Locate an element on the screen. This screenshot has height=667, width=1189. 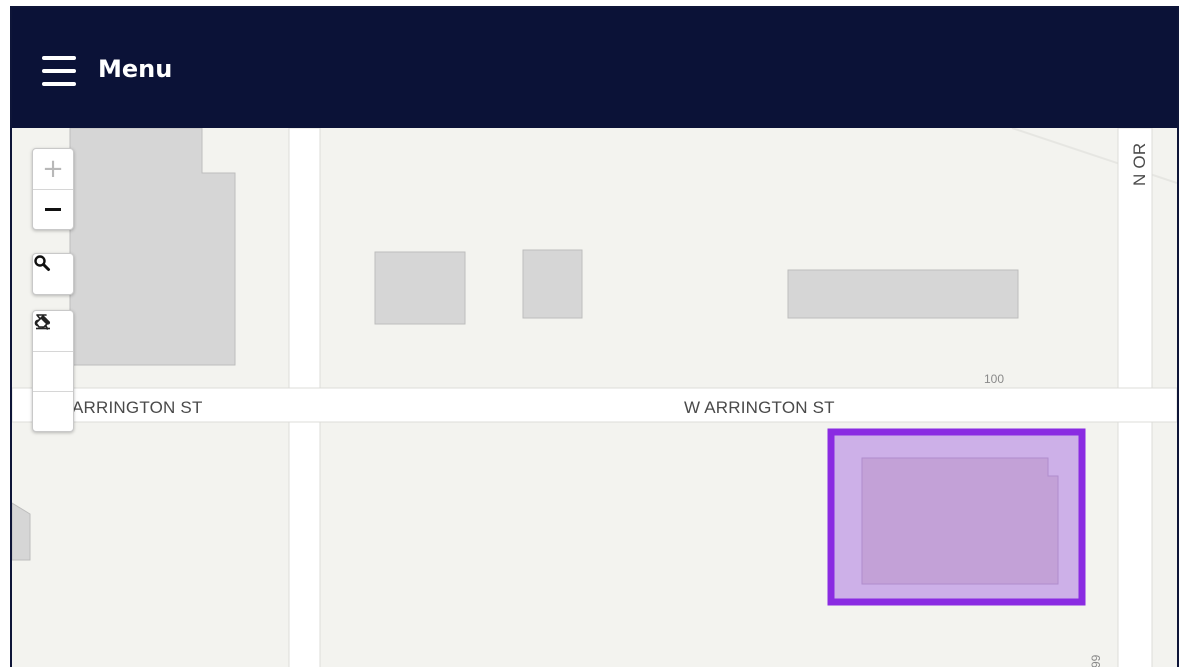
eraser-icon is located at coordinates (42, 322).